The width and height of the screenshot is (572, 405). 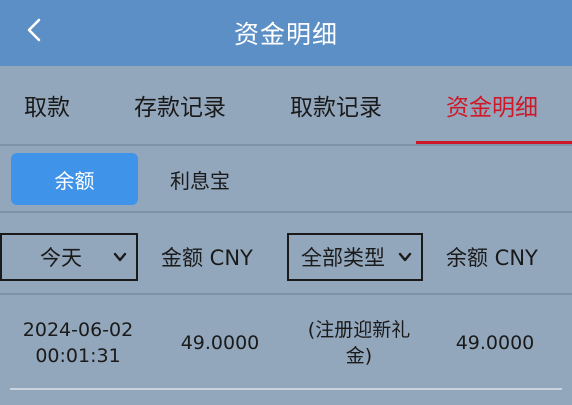 I want to click on row-amount: 49.0000, so click(x=220, y=343).